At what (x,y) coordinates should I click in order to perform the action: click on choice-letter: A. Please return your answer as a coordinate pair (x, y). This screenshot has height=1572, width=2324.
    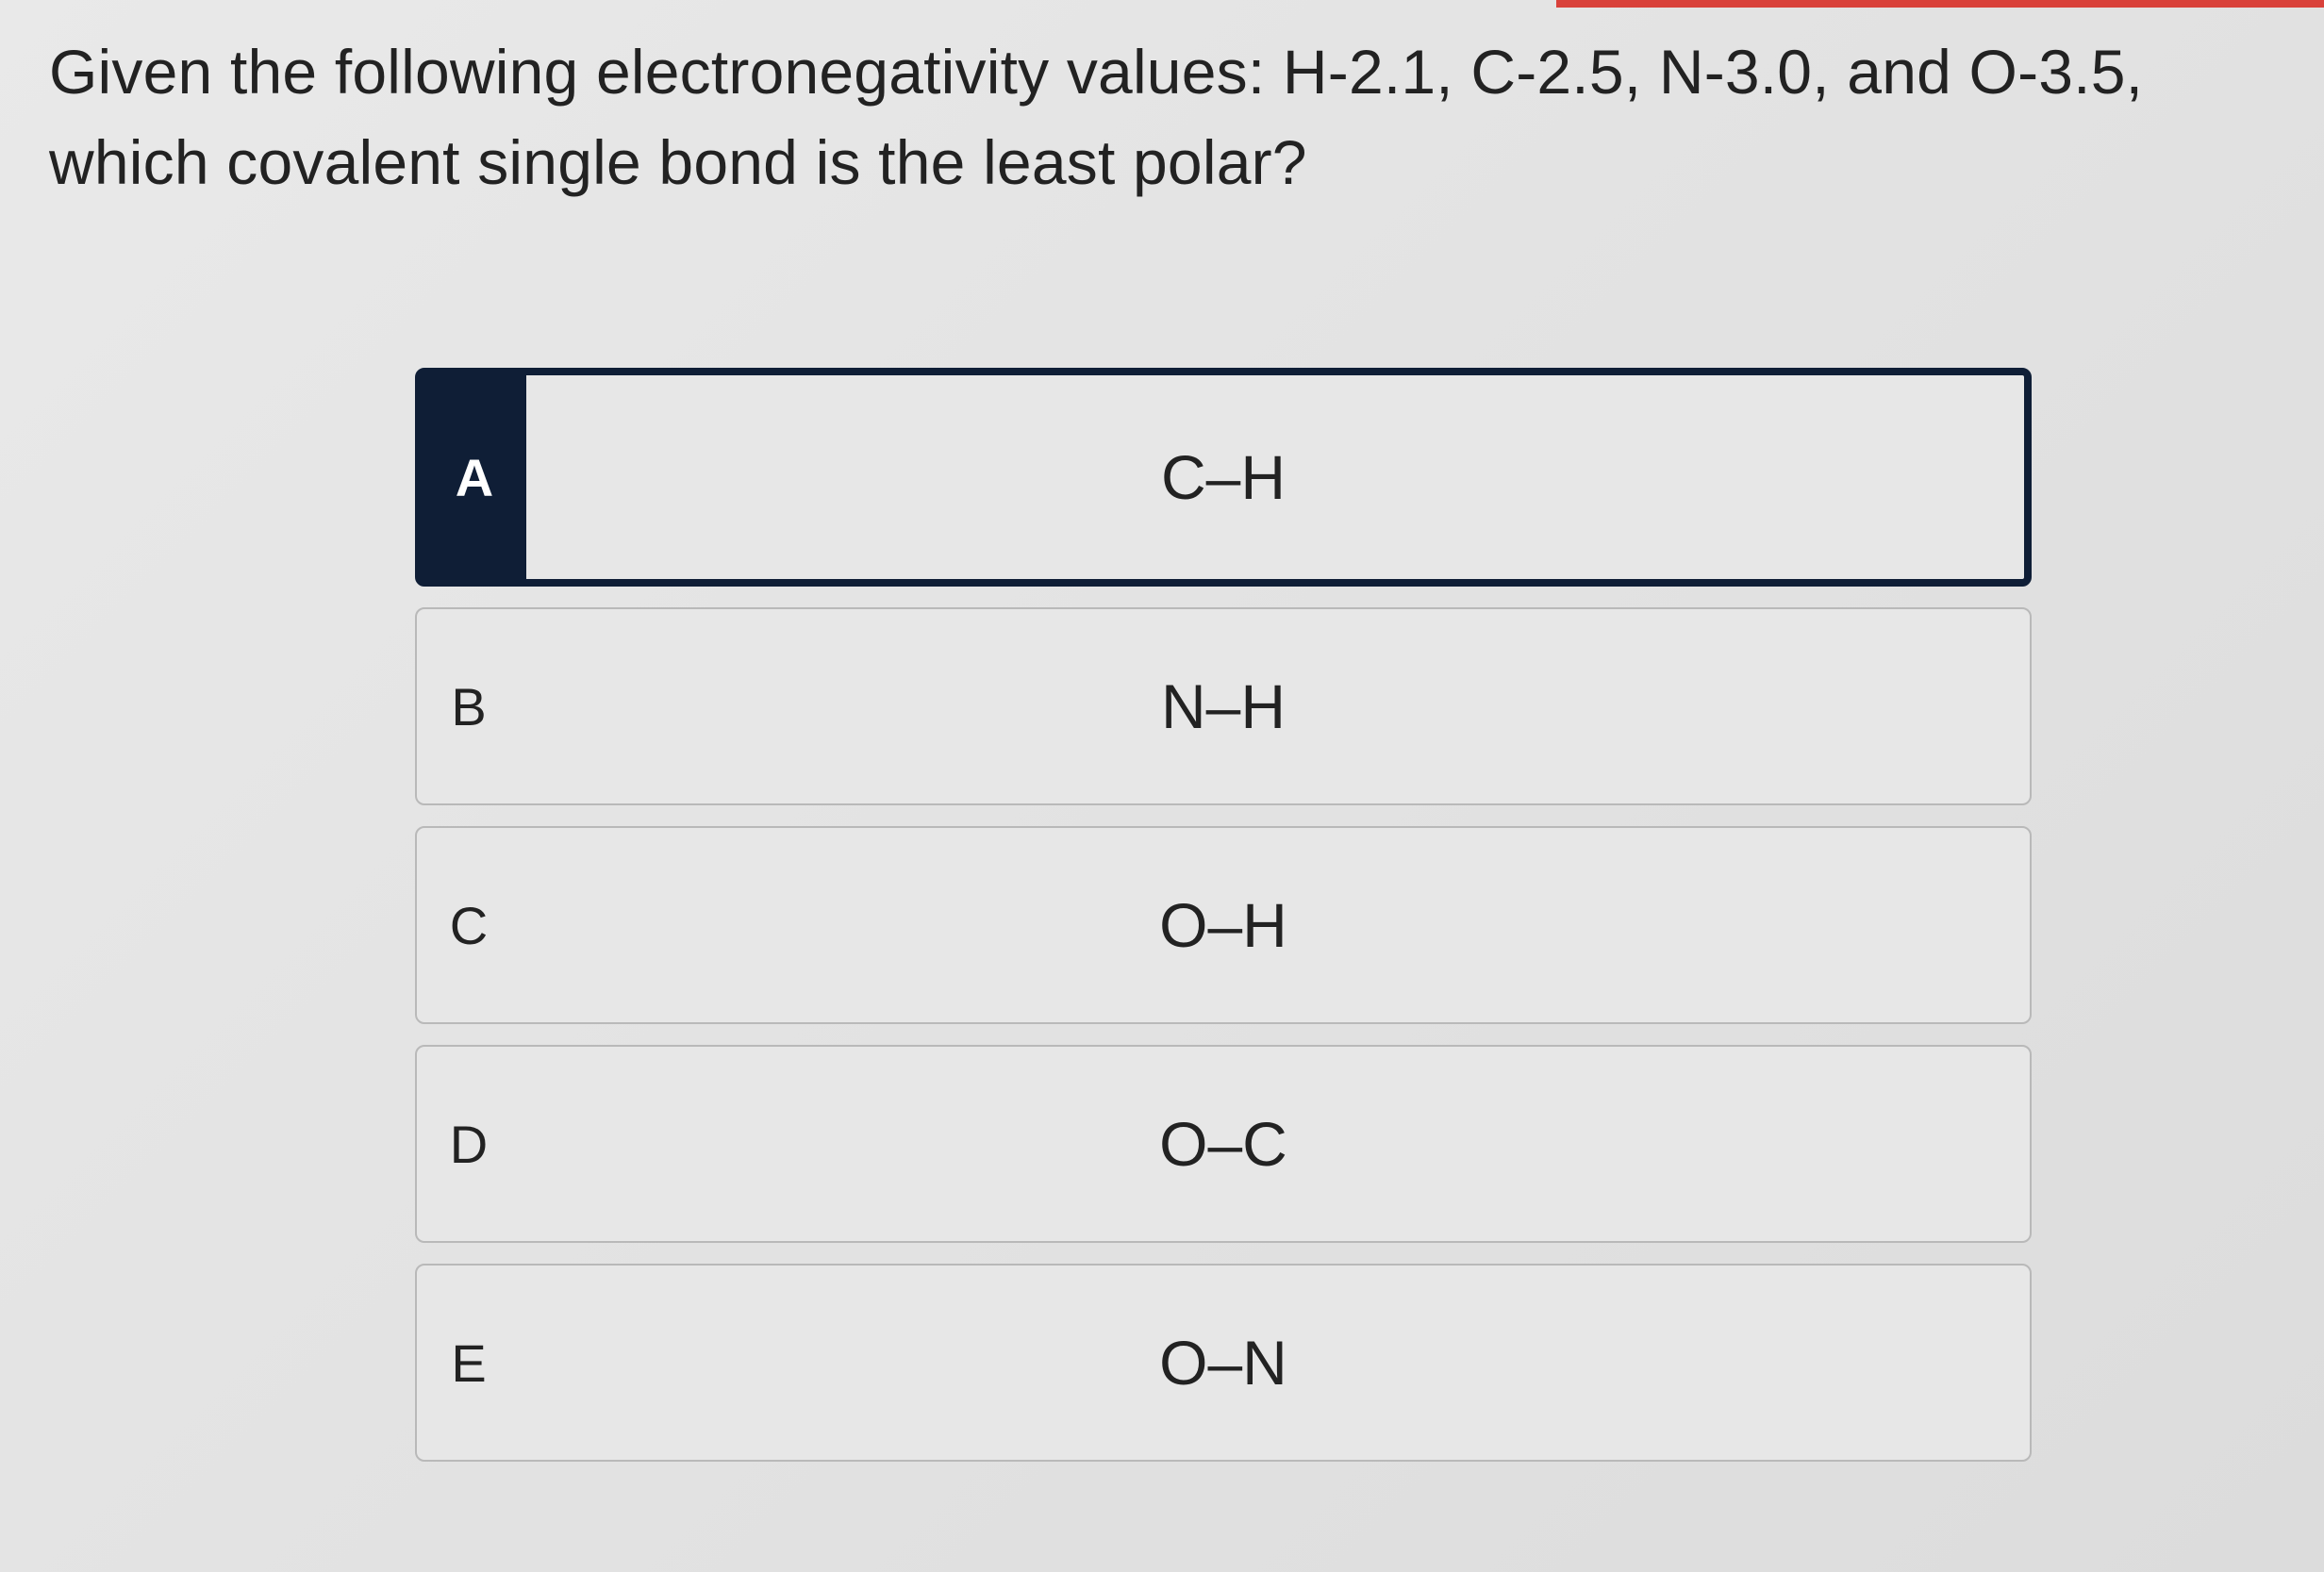
    Looking at the image, I should click on (475, 477).